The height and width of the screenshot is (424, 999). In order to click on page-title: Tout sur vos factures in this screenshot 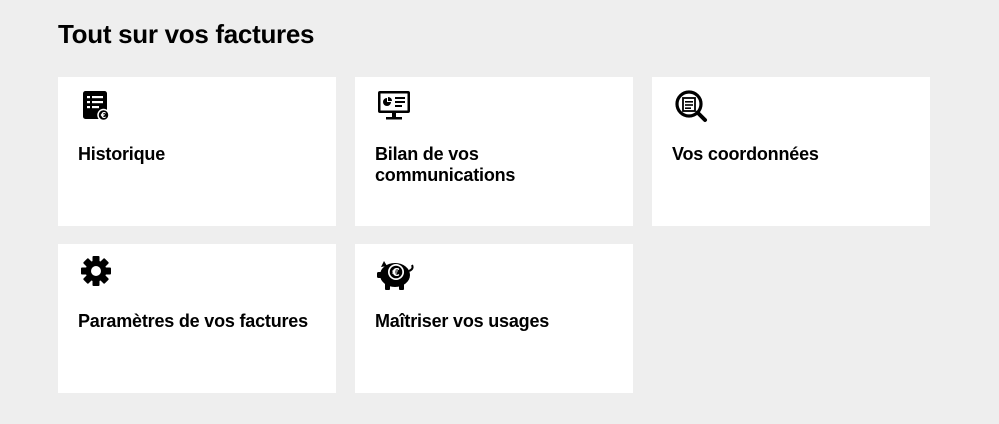, I will do `click(186, 34)`.